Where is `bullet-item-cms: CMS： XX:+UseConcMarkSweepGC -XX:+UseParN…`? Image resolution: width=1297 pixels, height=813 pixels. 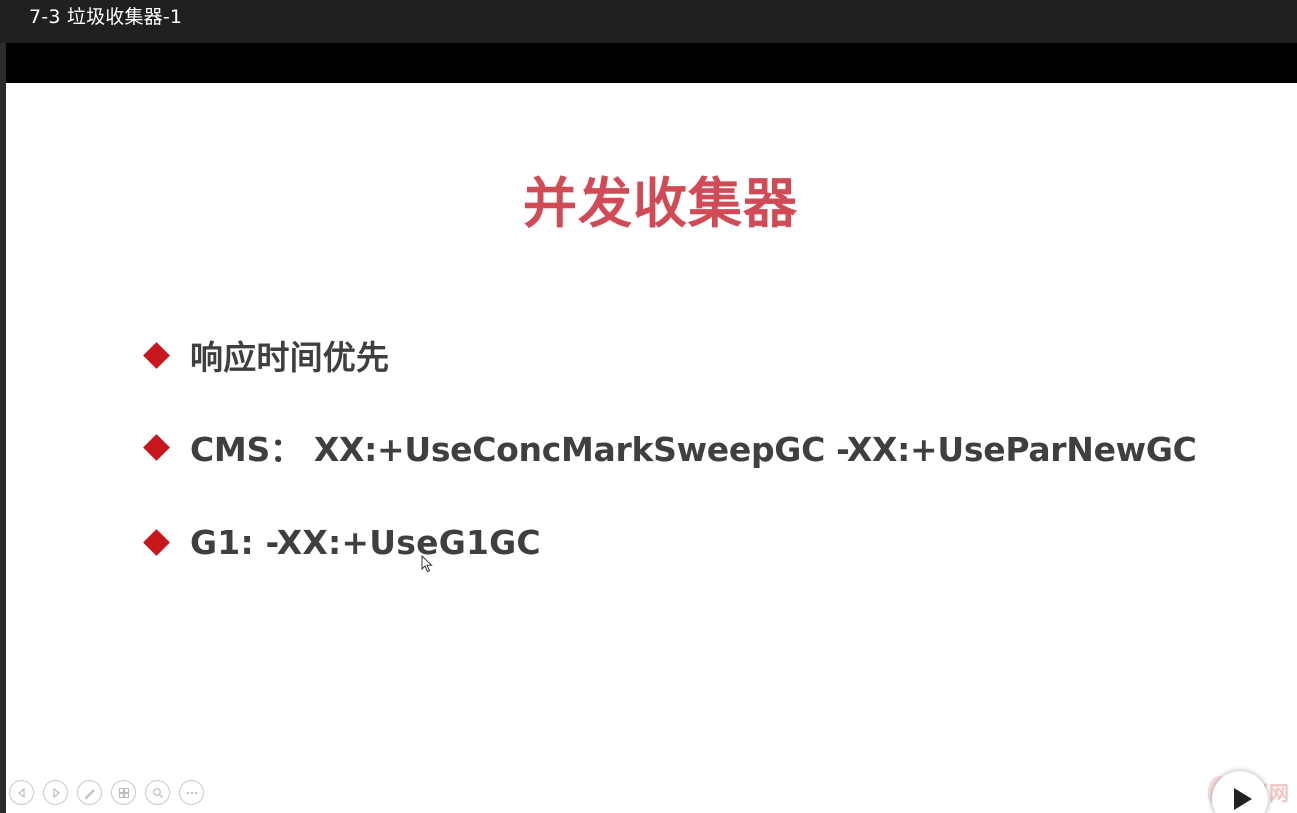
bullet-item-cms: CMS： XX:+UseConcMarkSweepGC -XX:+UseParN… is located at coordinates (668, 447).